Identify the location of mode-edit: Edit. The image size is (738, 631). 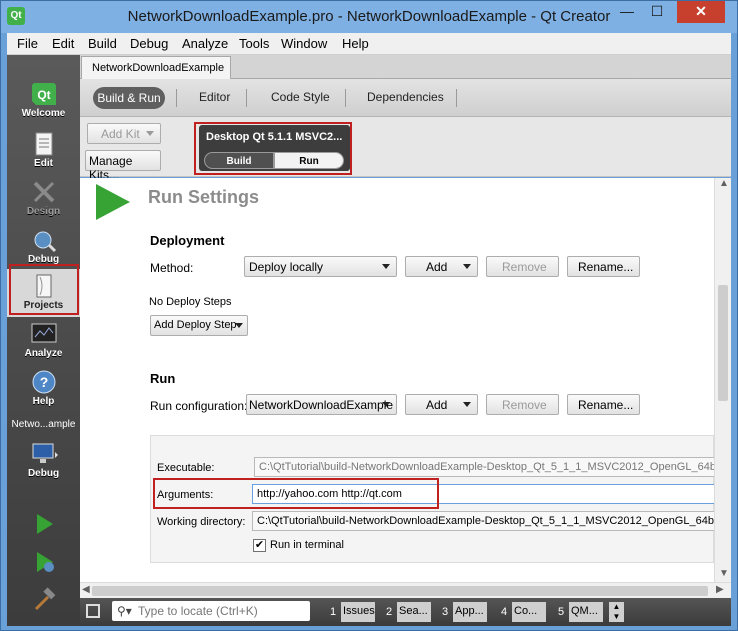
(43, 151).